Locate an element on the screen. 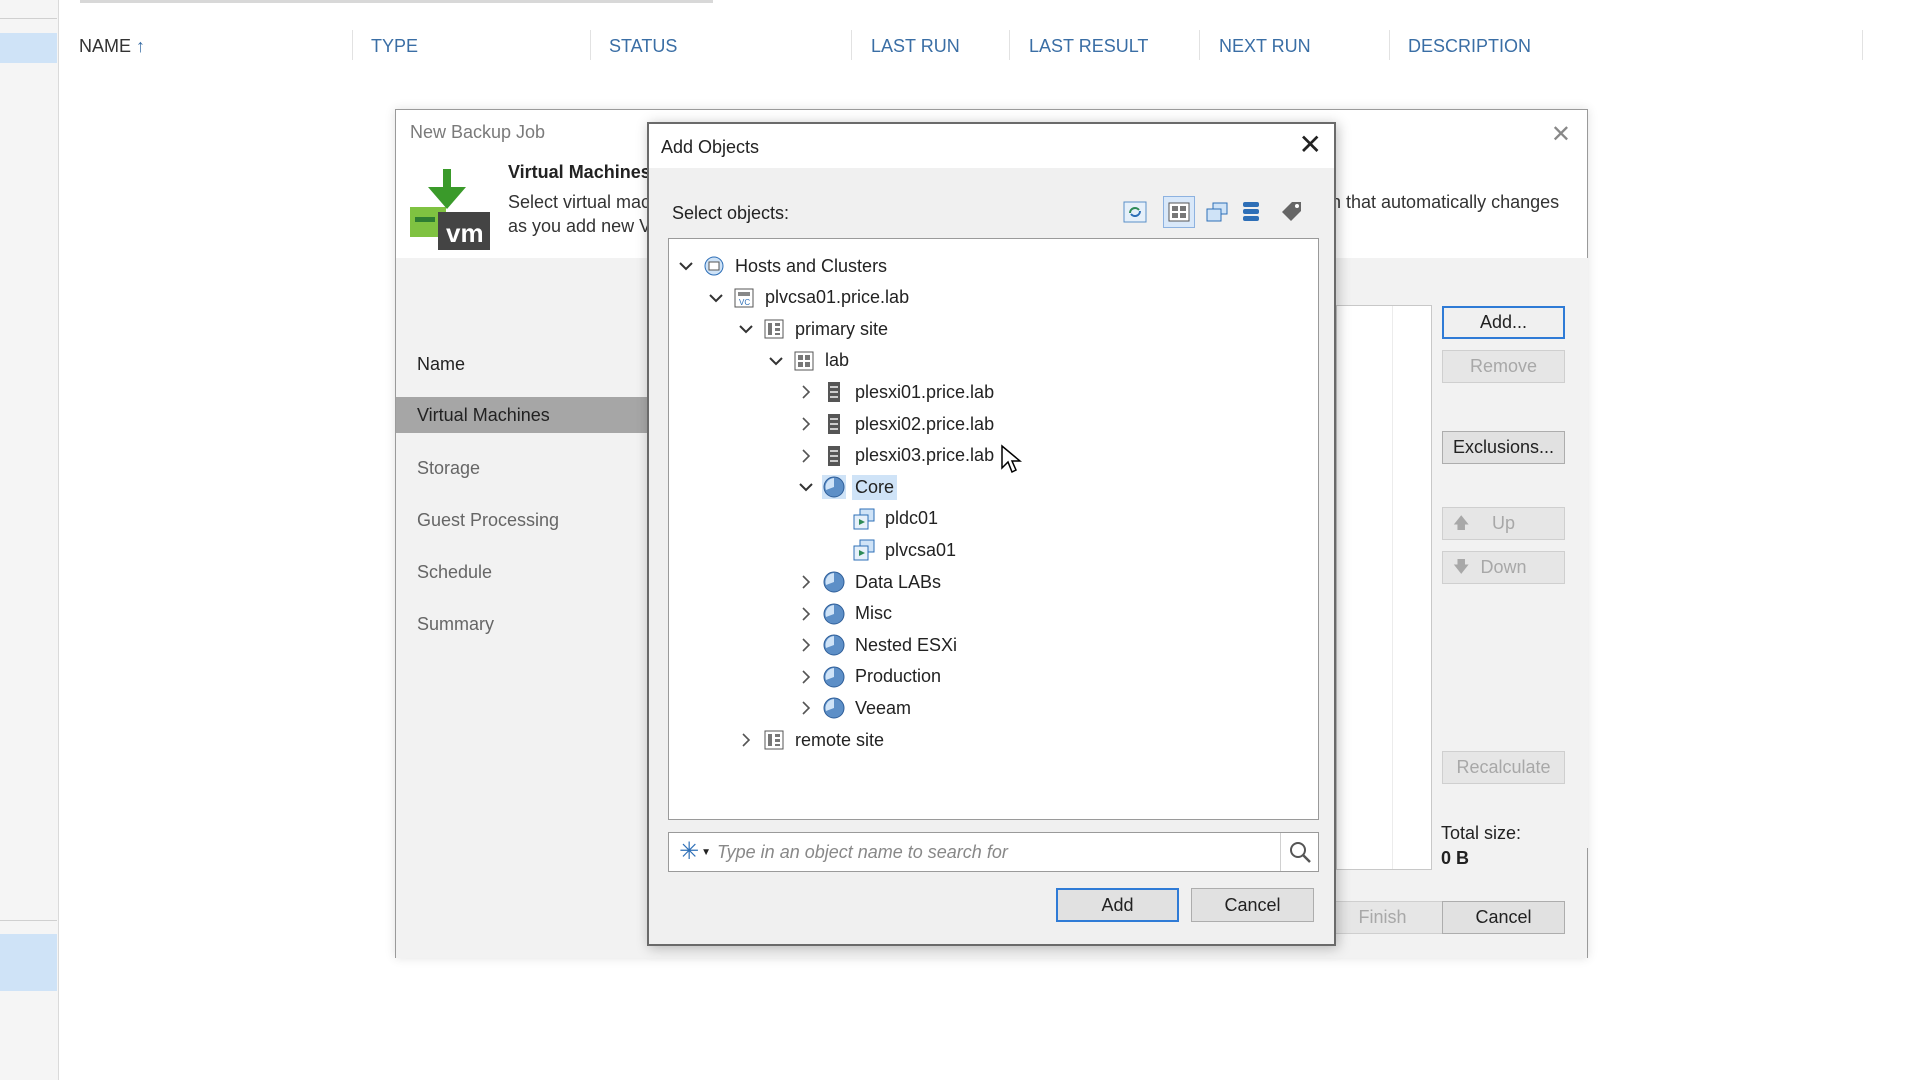 This screenshot has height=1080, width=1920. vcenter-icon: VC is located at coordinates (744, 298).